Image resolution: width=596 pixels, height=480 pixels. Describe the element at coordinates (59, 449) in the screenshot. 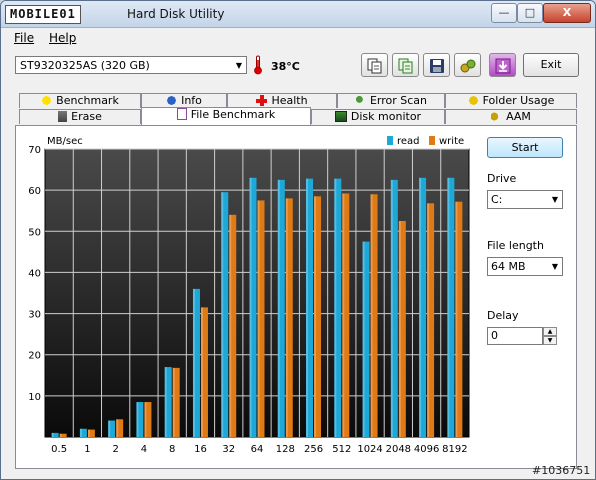

I see `x-tick-label: 0.5` at that location.